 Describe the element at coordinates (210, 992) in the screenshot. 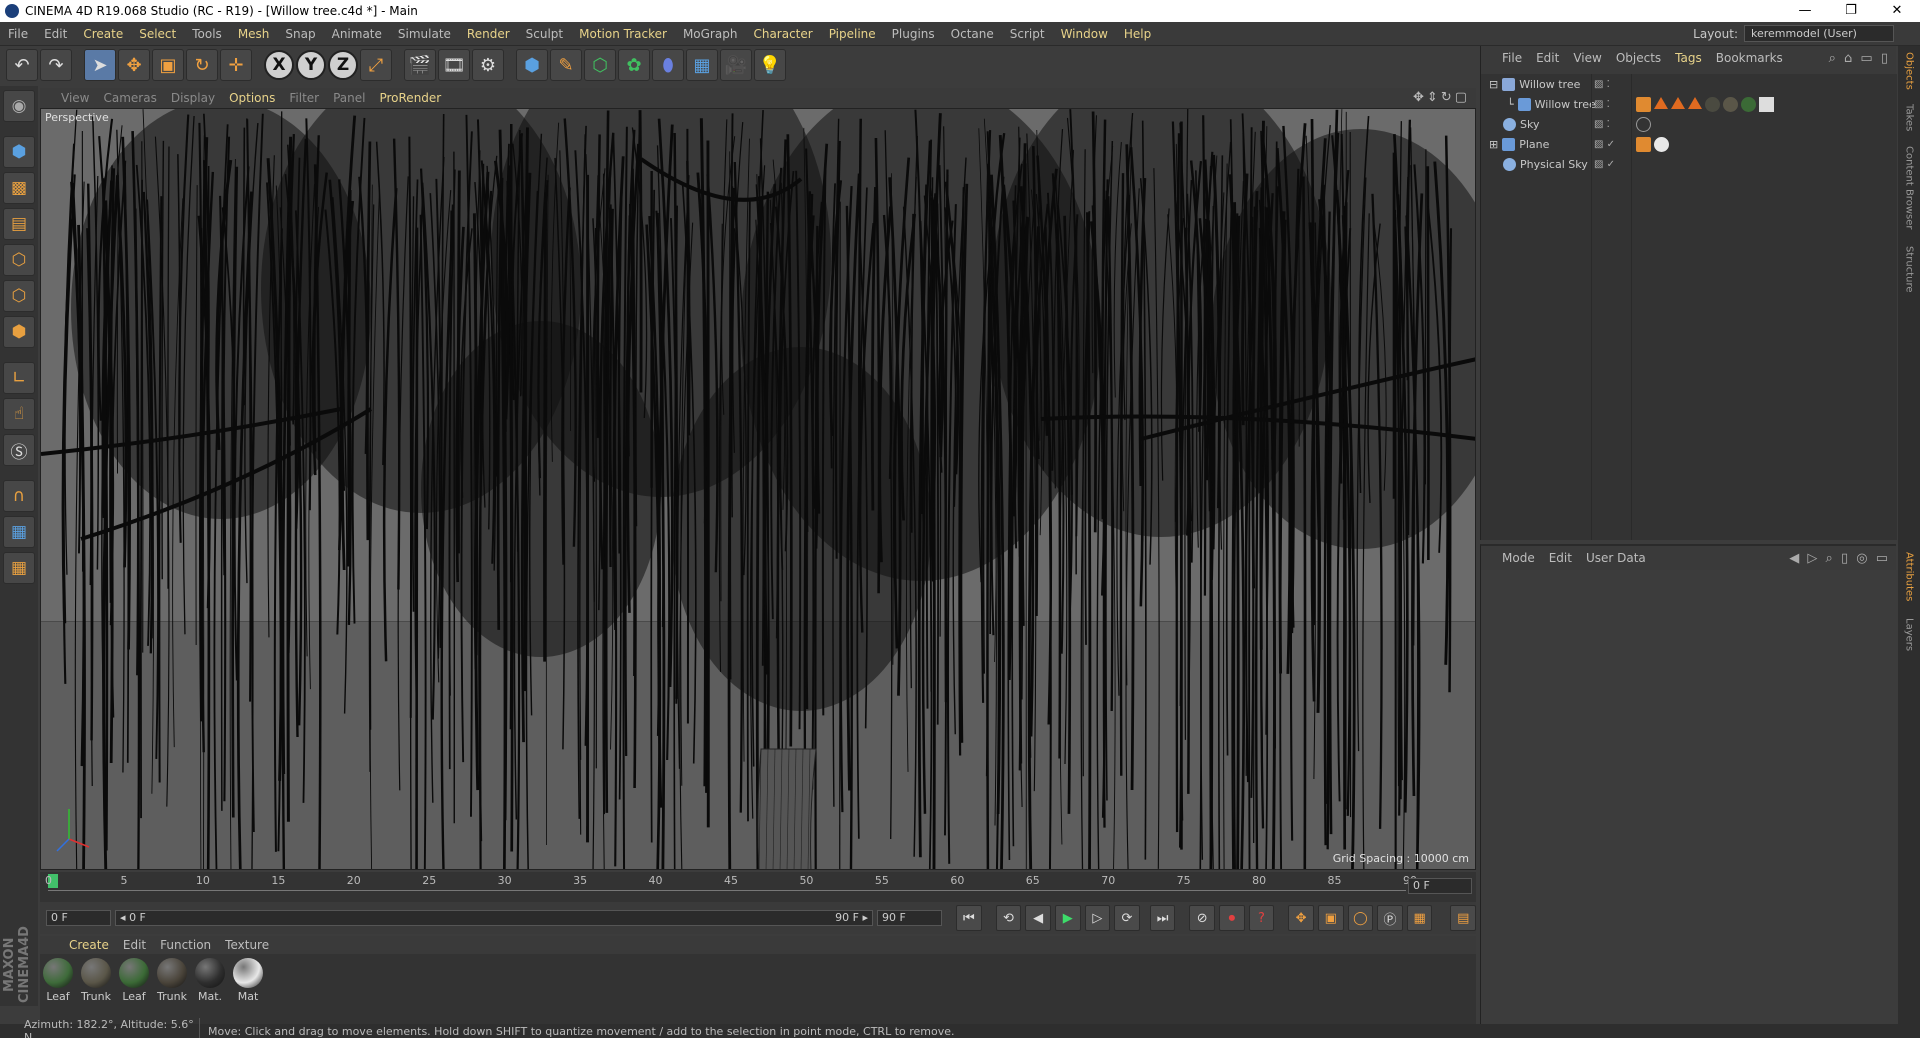

I see `material-swatch: Mat.` at that location.